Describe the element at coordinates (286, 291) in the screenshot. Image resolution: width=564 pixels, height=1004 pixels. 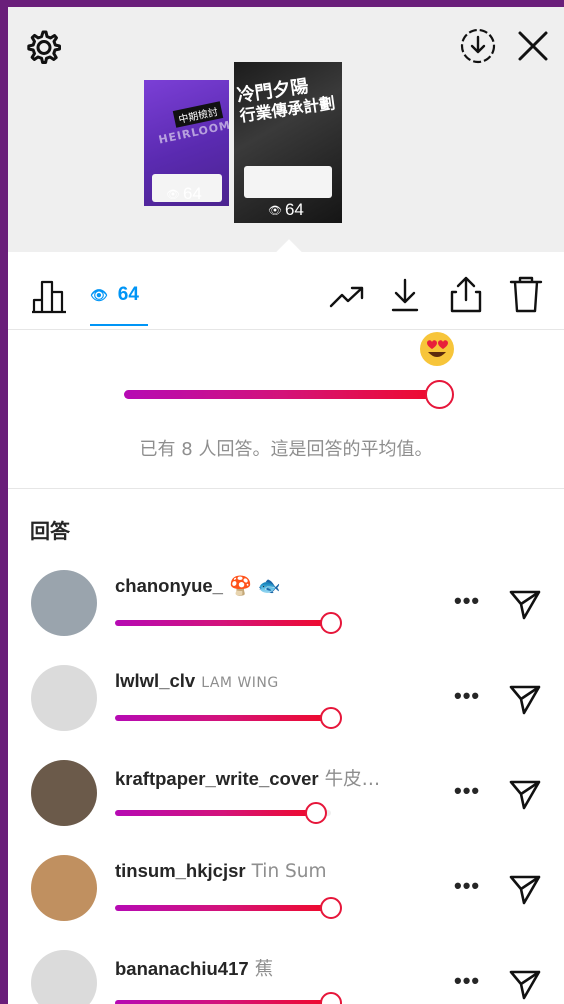
I see `insights-toolbar: 👁 64` at that location.